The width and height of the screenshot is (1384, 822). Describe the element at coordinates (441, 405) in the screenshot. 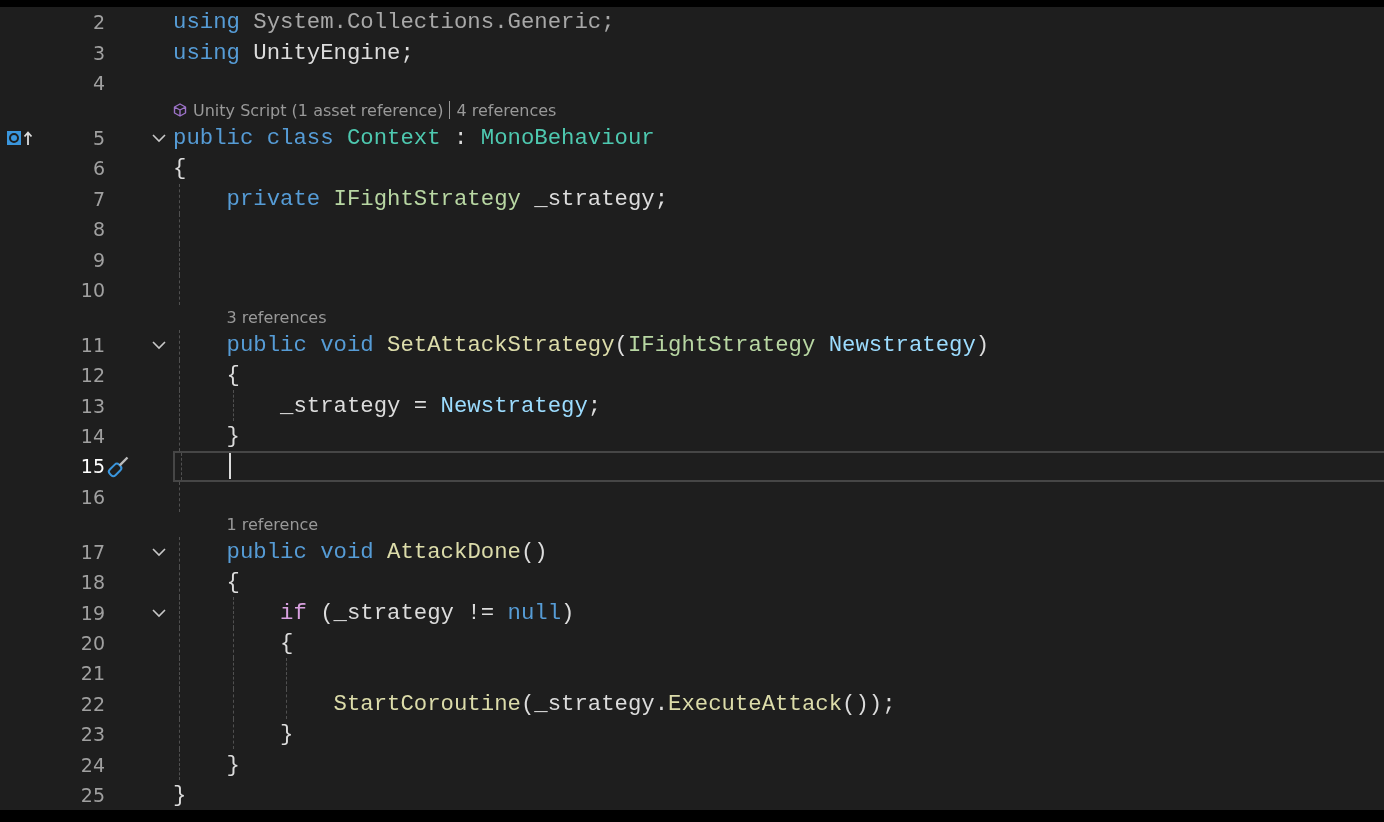

I see `code-line: _strategy = Newstrategy;` at that location.